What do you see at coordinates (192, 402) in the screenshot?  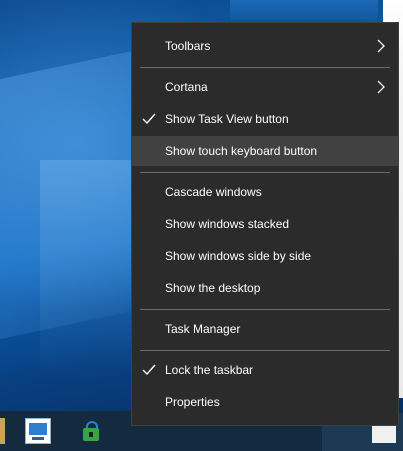 I see `menu-item-label: Properties` at bounding box center [192, 402].